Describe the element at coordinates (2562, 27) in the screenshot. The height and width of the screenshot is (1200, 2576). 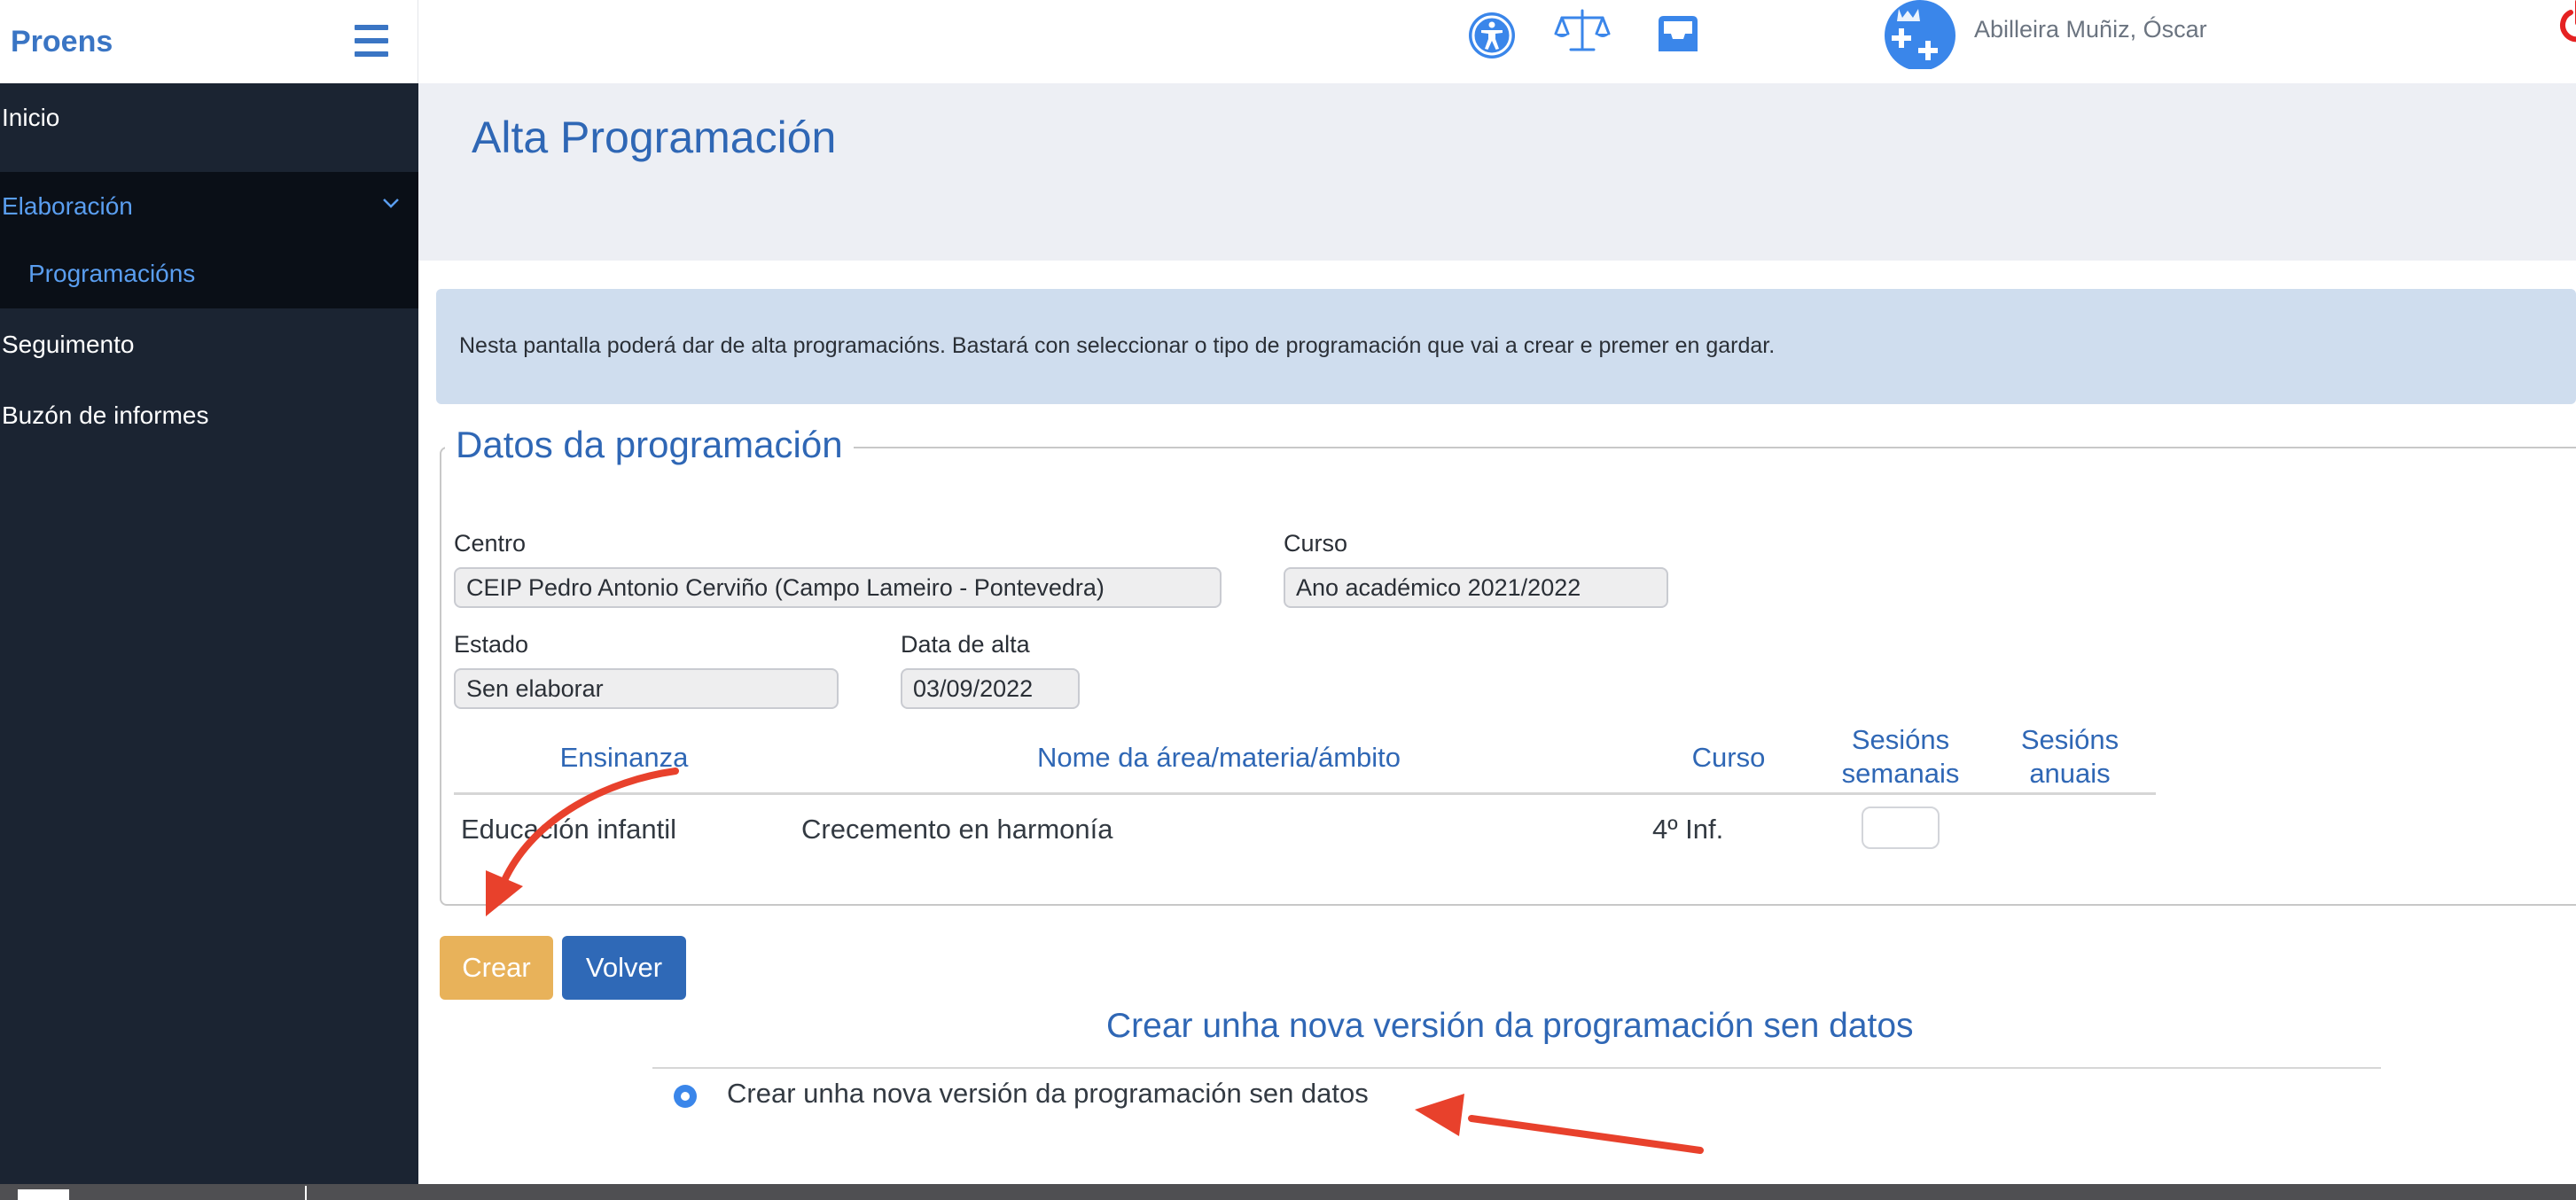
I see `power-icon` at that location.